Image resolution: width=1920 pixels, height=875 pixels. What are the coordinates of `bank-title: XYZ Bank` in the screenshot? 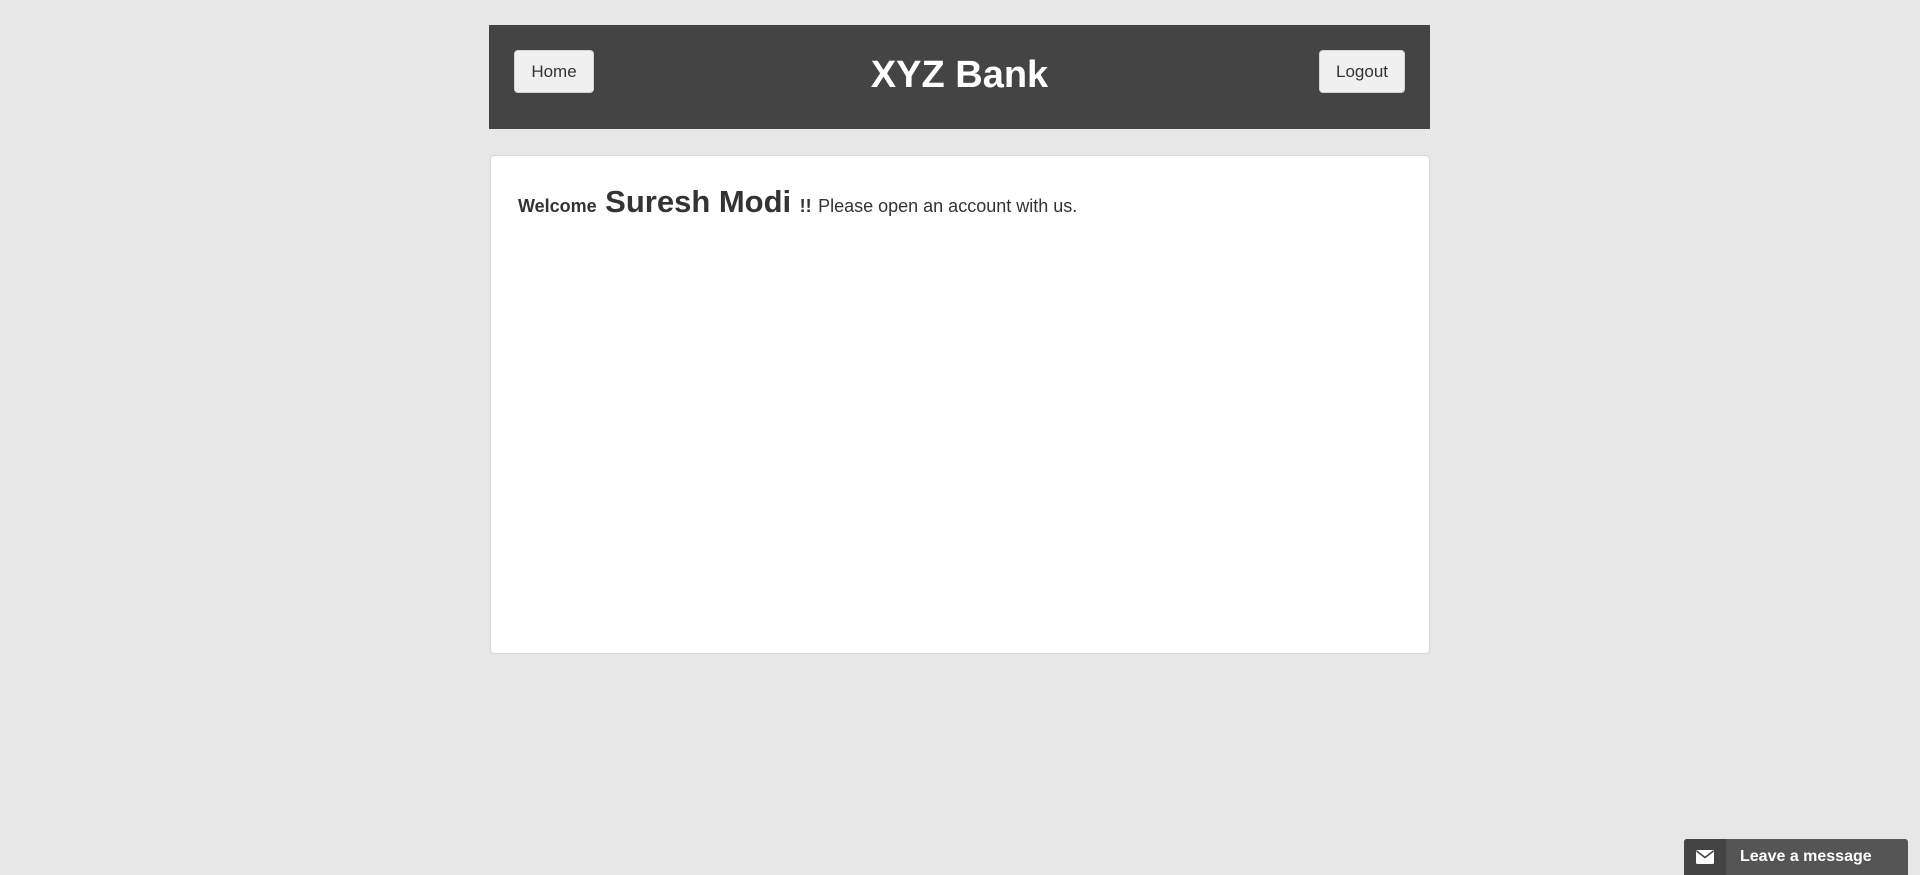 It's located at (959, 75).